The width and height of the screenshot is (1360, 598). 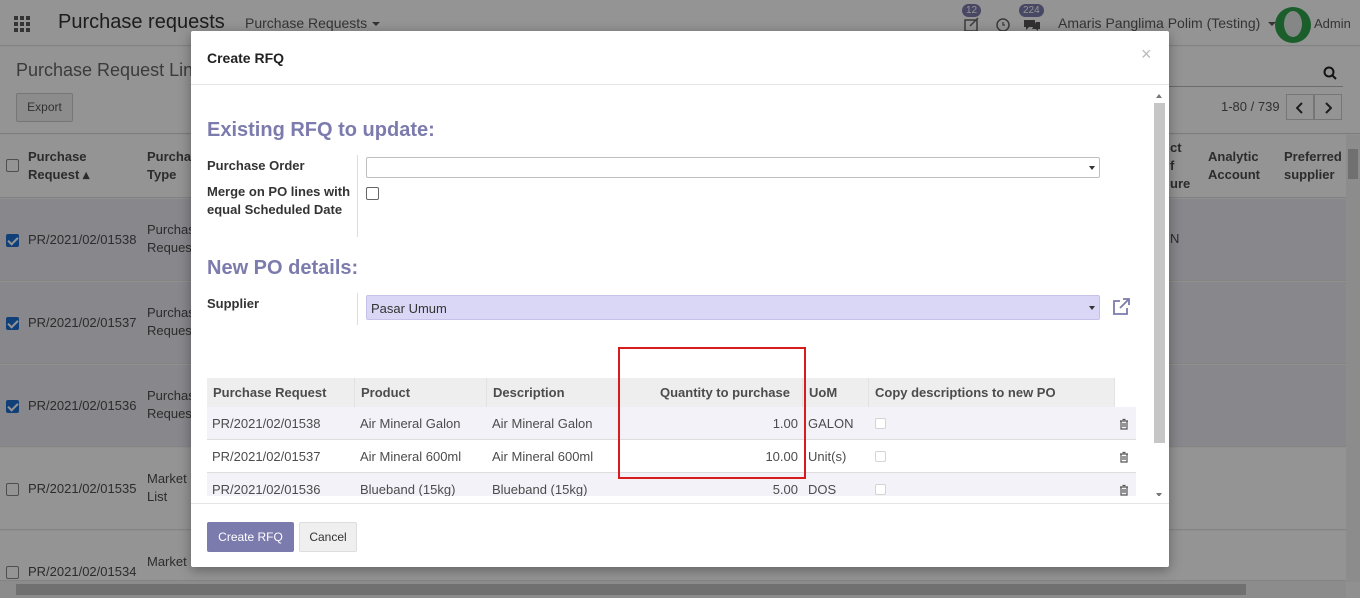 I want to click on column-purchase-request: Purchase Request, so click(x=281, y=392).